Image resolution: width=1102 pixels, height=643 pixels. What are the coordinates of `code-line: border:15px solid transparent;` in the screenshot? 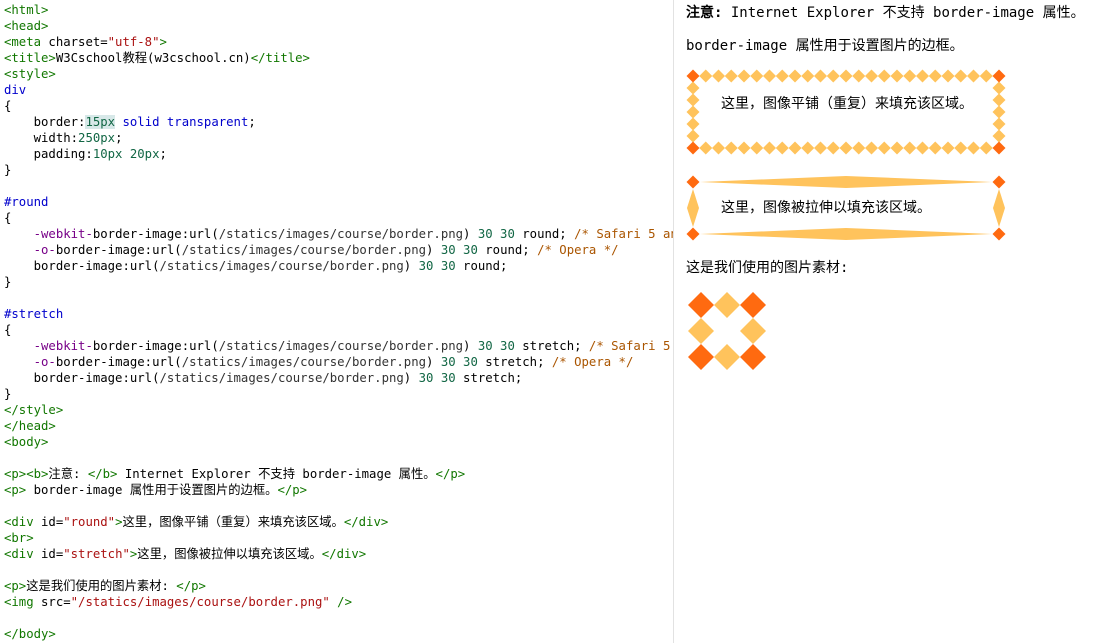 It's located at (338, 122).